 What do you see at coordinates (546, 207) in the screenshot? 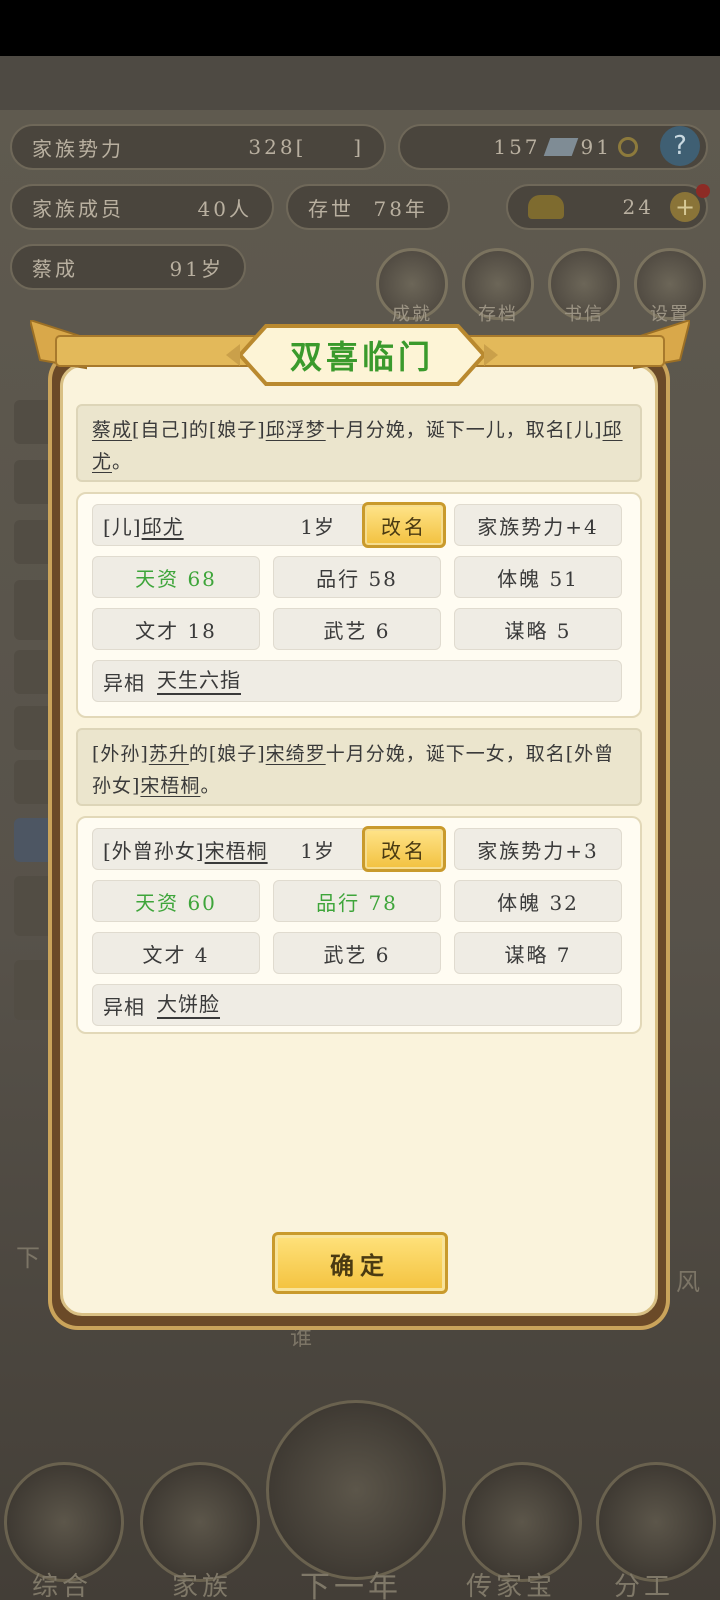
I see `gold-ingot-icon` at bounding box center [546, 207].